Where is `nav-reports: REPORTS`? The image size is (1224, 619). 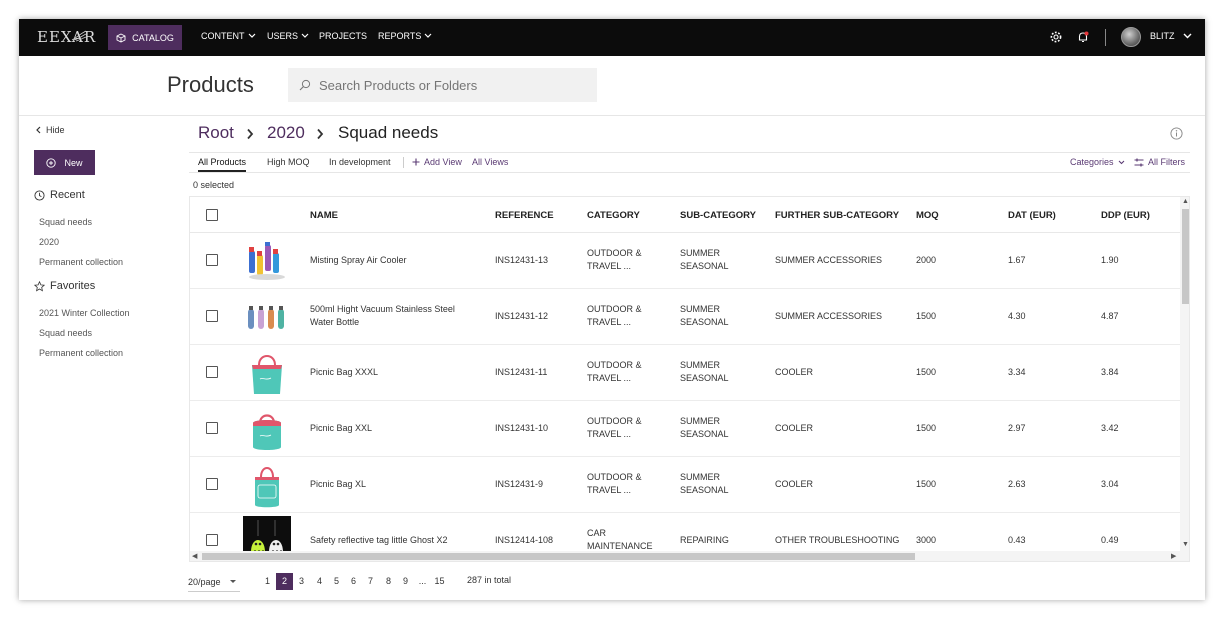 nav-reports: REPORTS is located at coordinates (405, 36).